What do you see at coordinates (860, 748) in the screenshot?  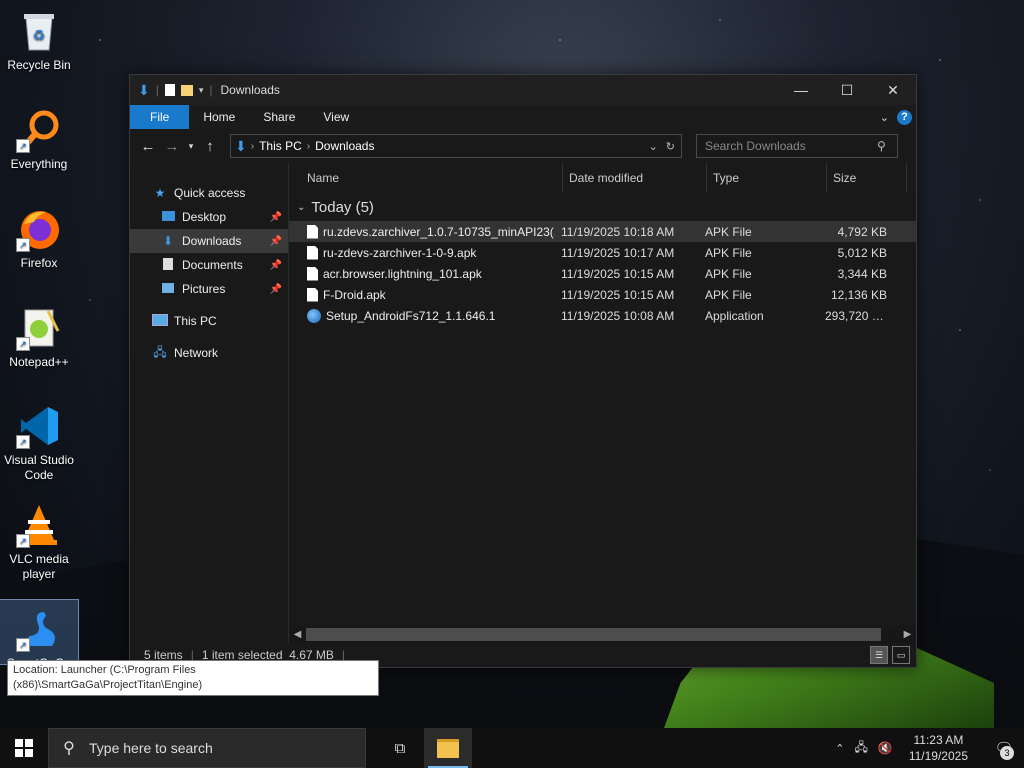 I see `network-status-icon: 🖧` at bounding box center [860, 748].